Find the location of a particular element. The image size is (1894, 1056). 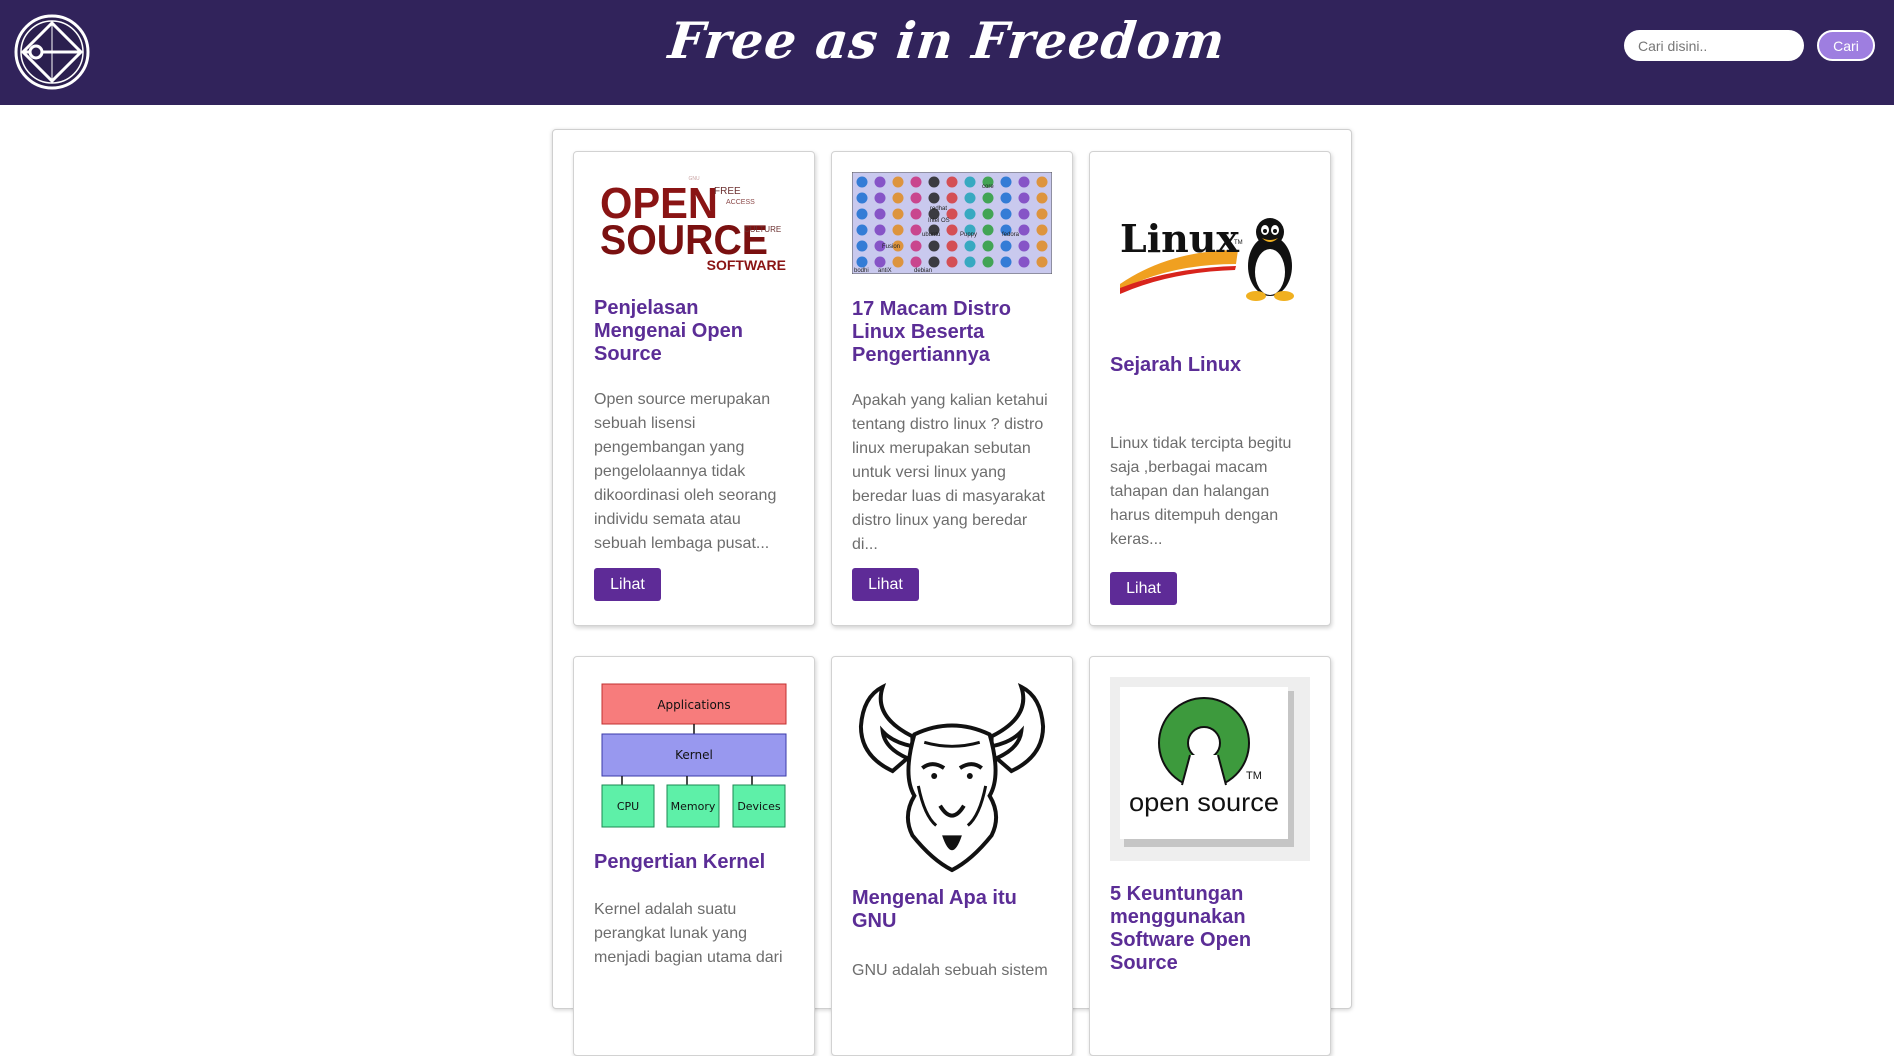

diagram-kernel: Kernel is located at coordinates (694, 755).